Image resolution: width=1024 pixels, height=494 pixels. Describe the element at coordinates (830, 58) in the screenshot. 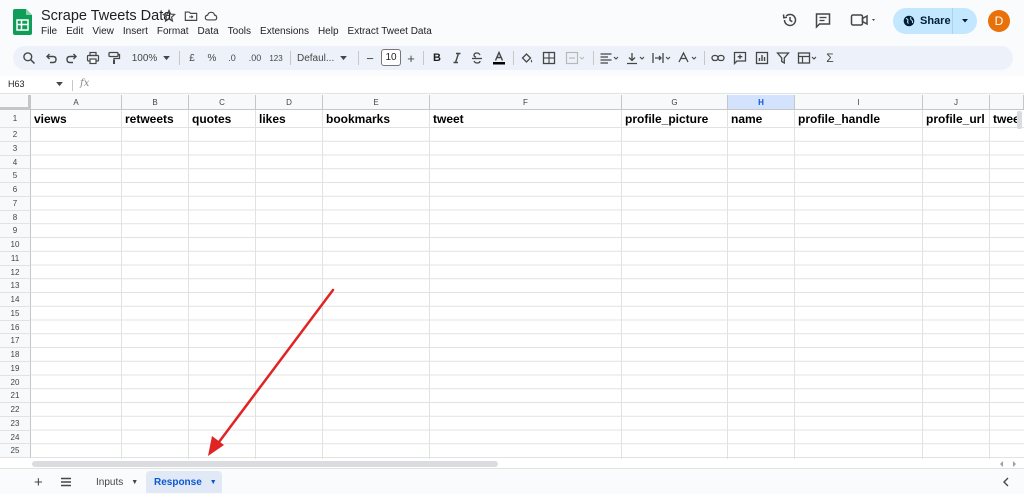

I see `functions-button: Σ` at that location.